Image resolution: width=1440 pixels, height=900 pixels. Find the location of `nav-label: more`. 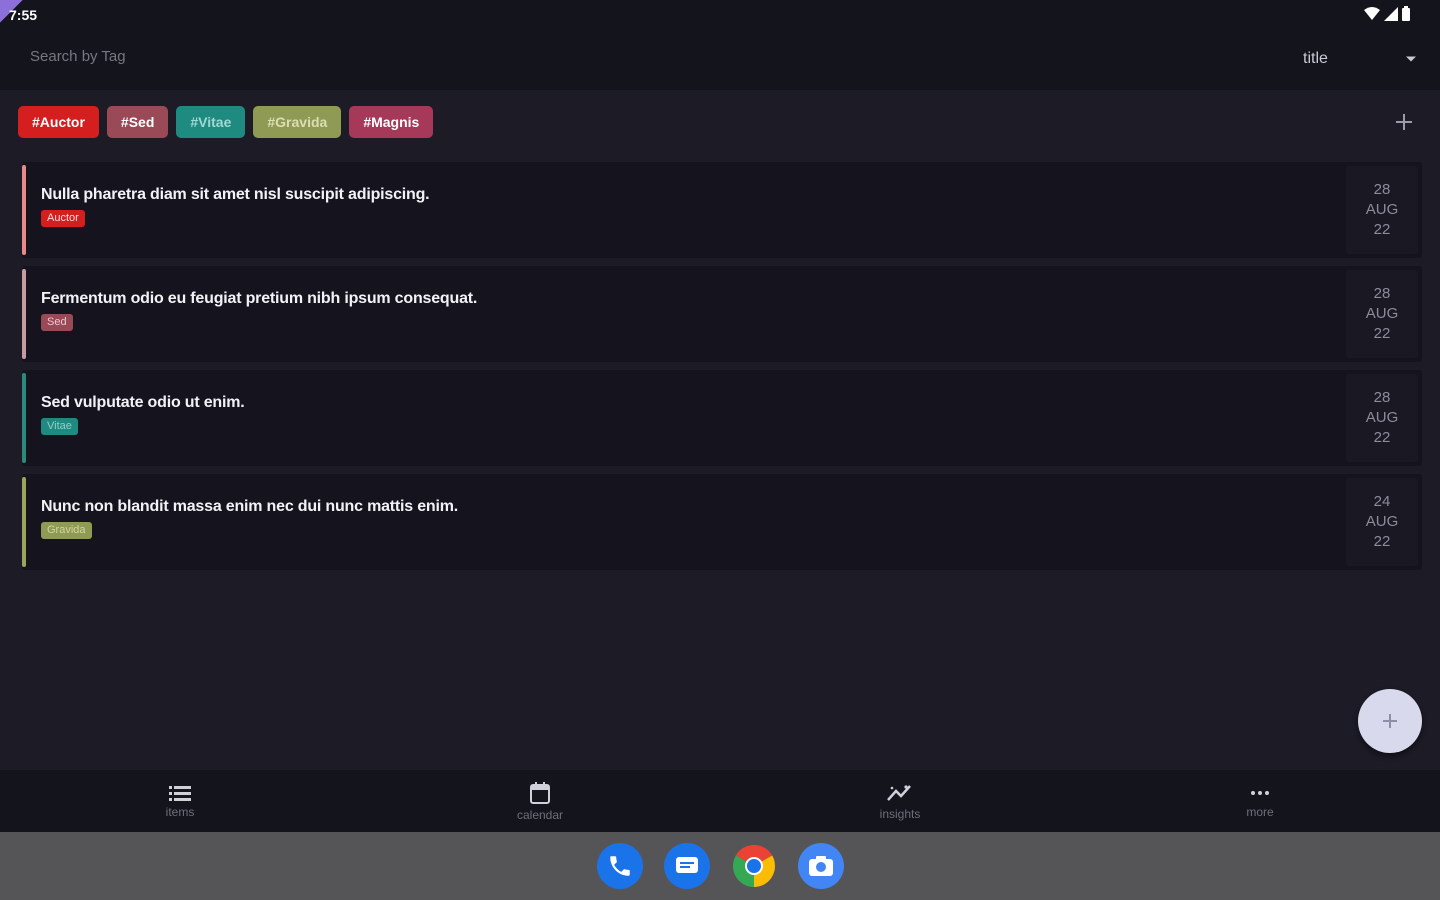

nav-label: more is located at coordinates (1260, 811).